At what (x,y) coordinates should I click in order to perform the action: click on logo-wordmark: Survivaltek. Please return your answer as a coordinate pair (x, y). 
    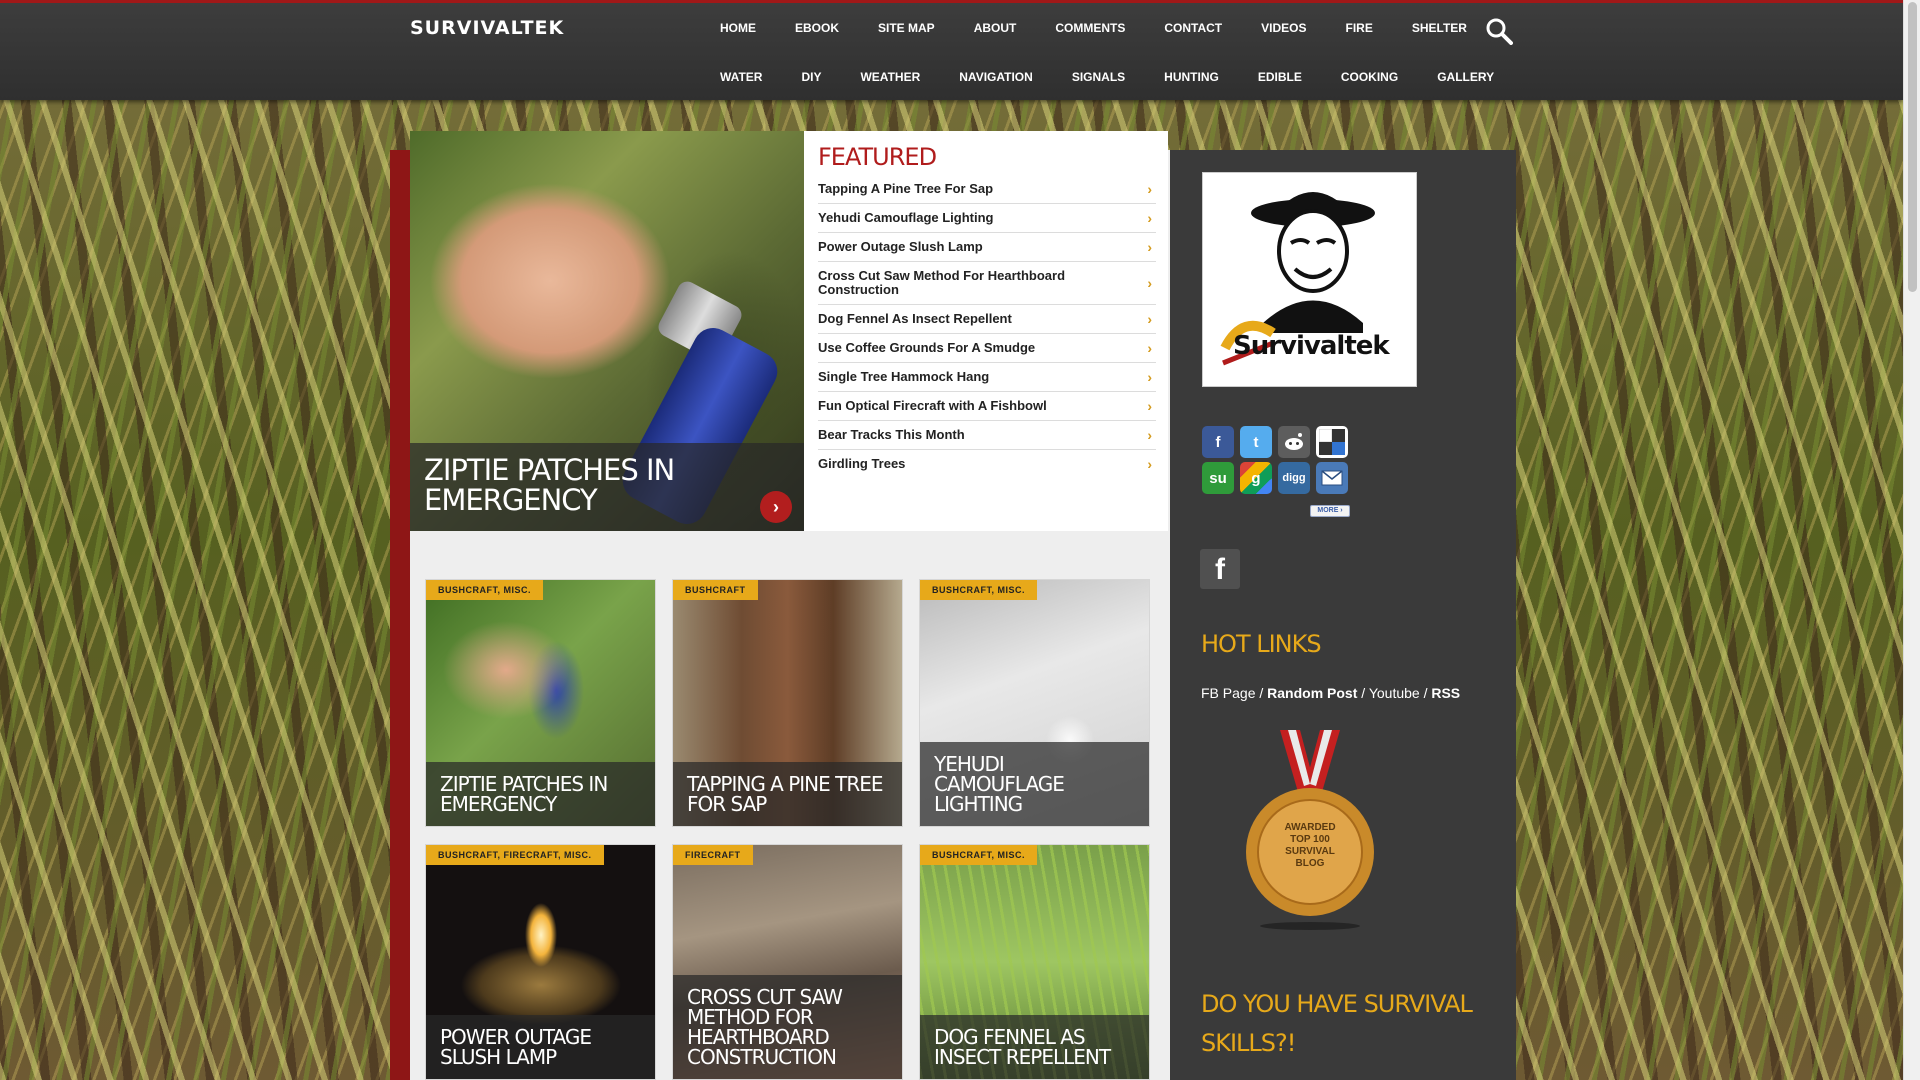
    Looking at the image, I should click on (1311, 346).